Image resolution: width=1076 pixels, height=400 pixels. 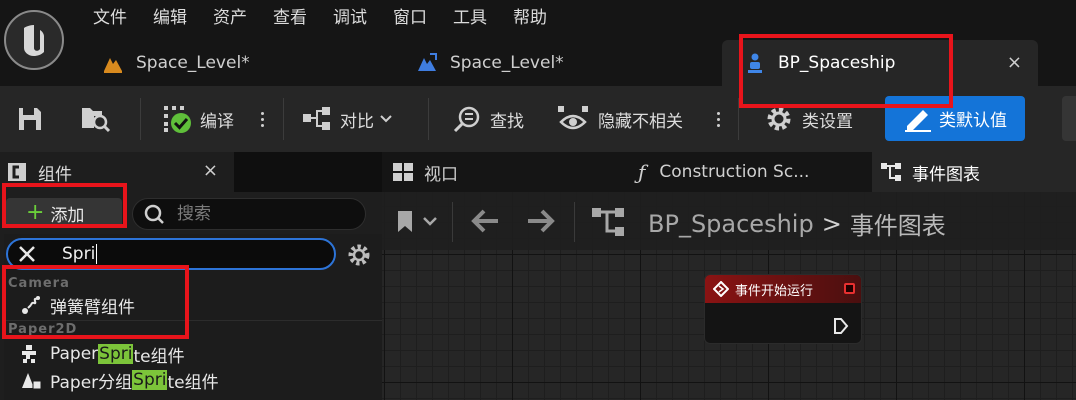 What do you see at coordinates (110, 18) in the screenshot?
I see `menu-file: 文件` at bounding box center [110, 18].